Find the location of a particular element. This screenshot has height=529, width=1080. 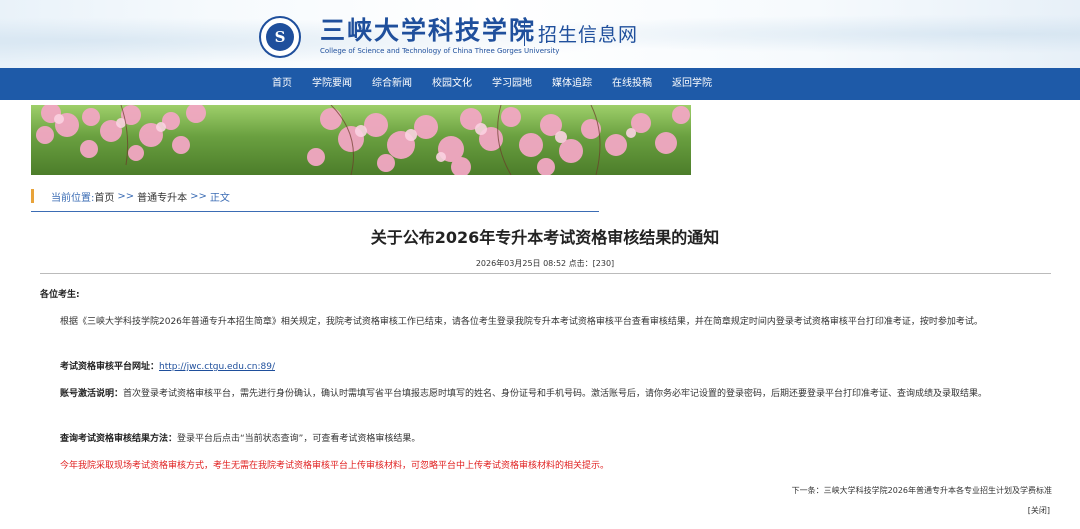

nav-item-media: 媒体追踪 is located at coordinates (572, 84).